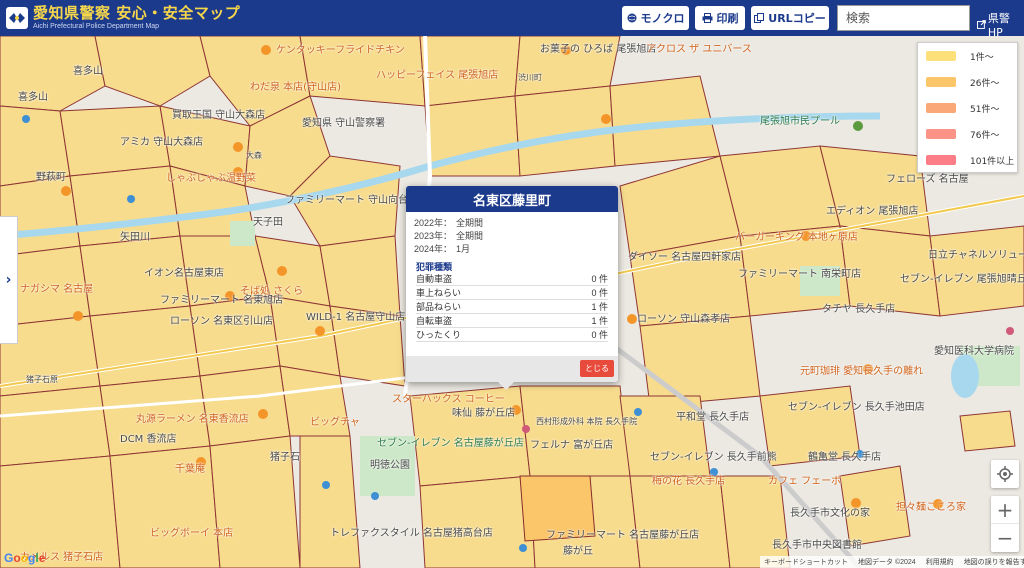 The height and width of the screenshot is (568, 1024). What do you see at coordinates (470, 236) in the screenshot?
I see `period-value: 全期間` at bounding box center [470, 236].